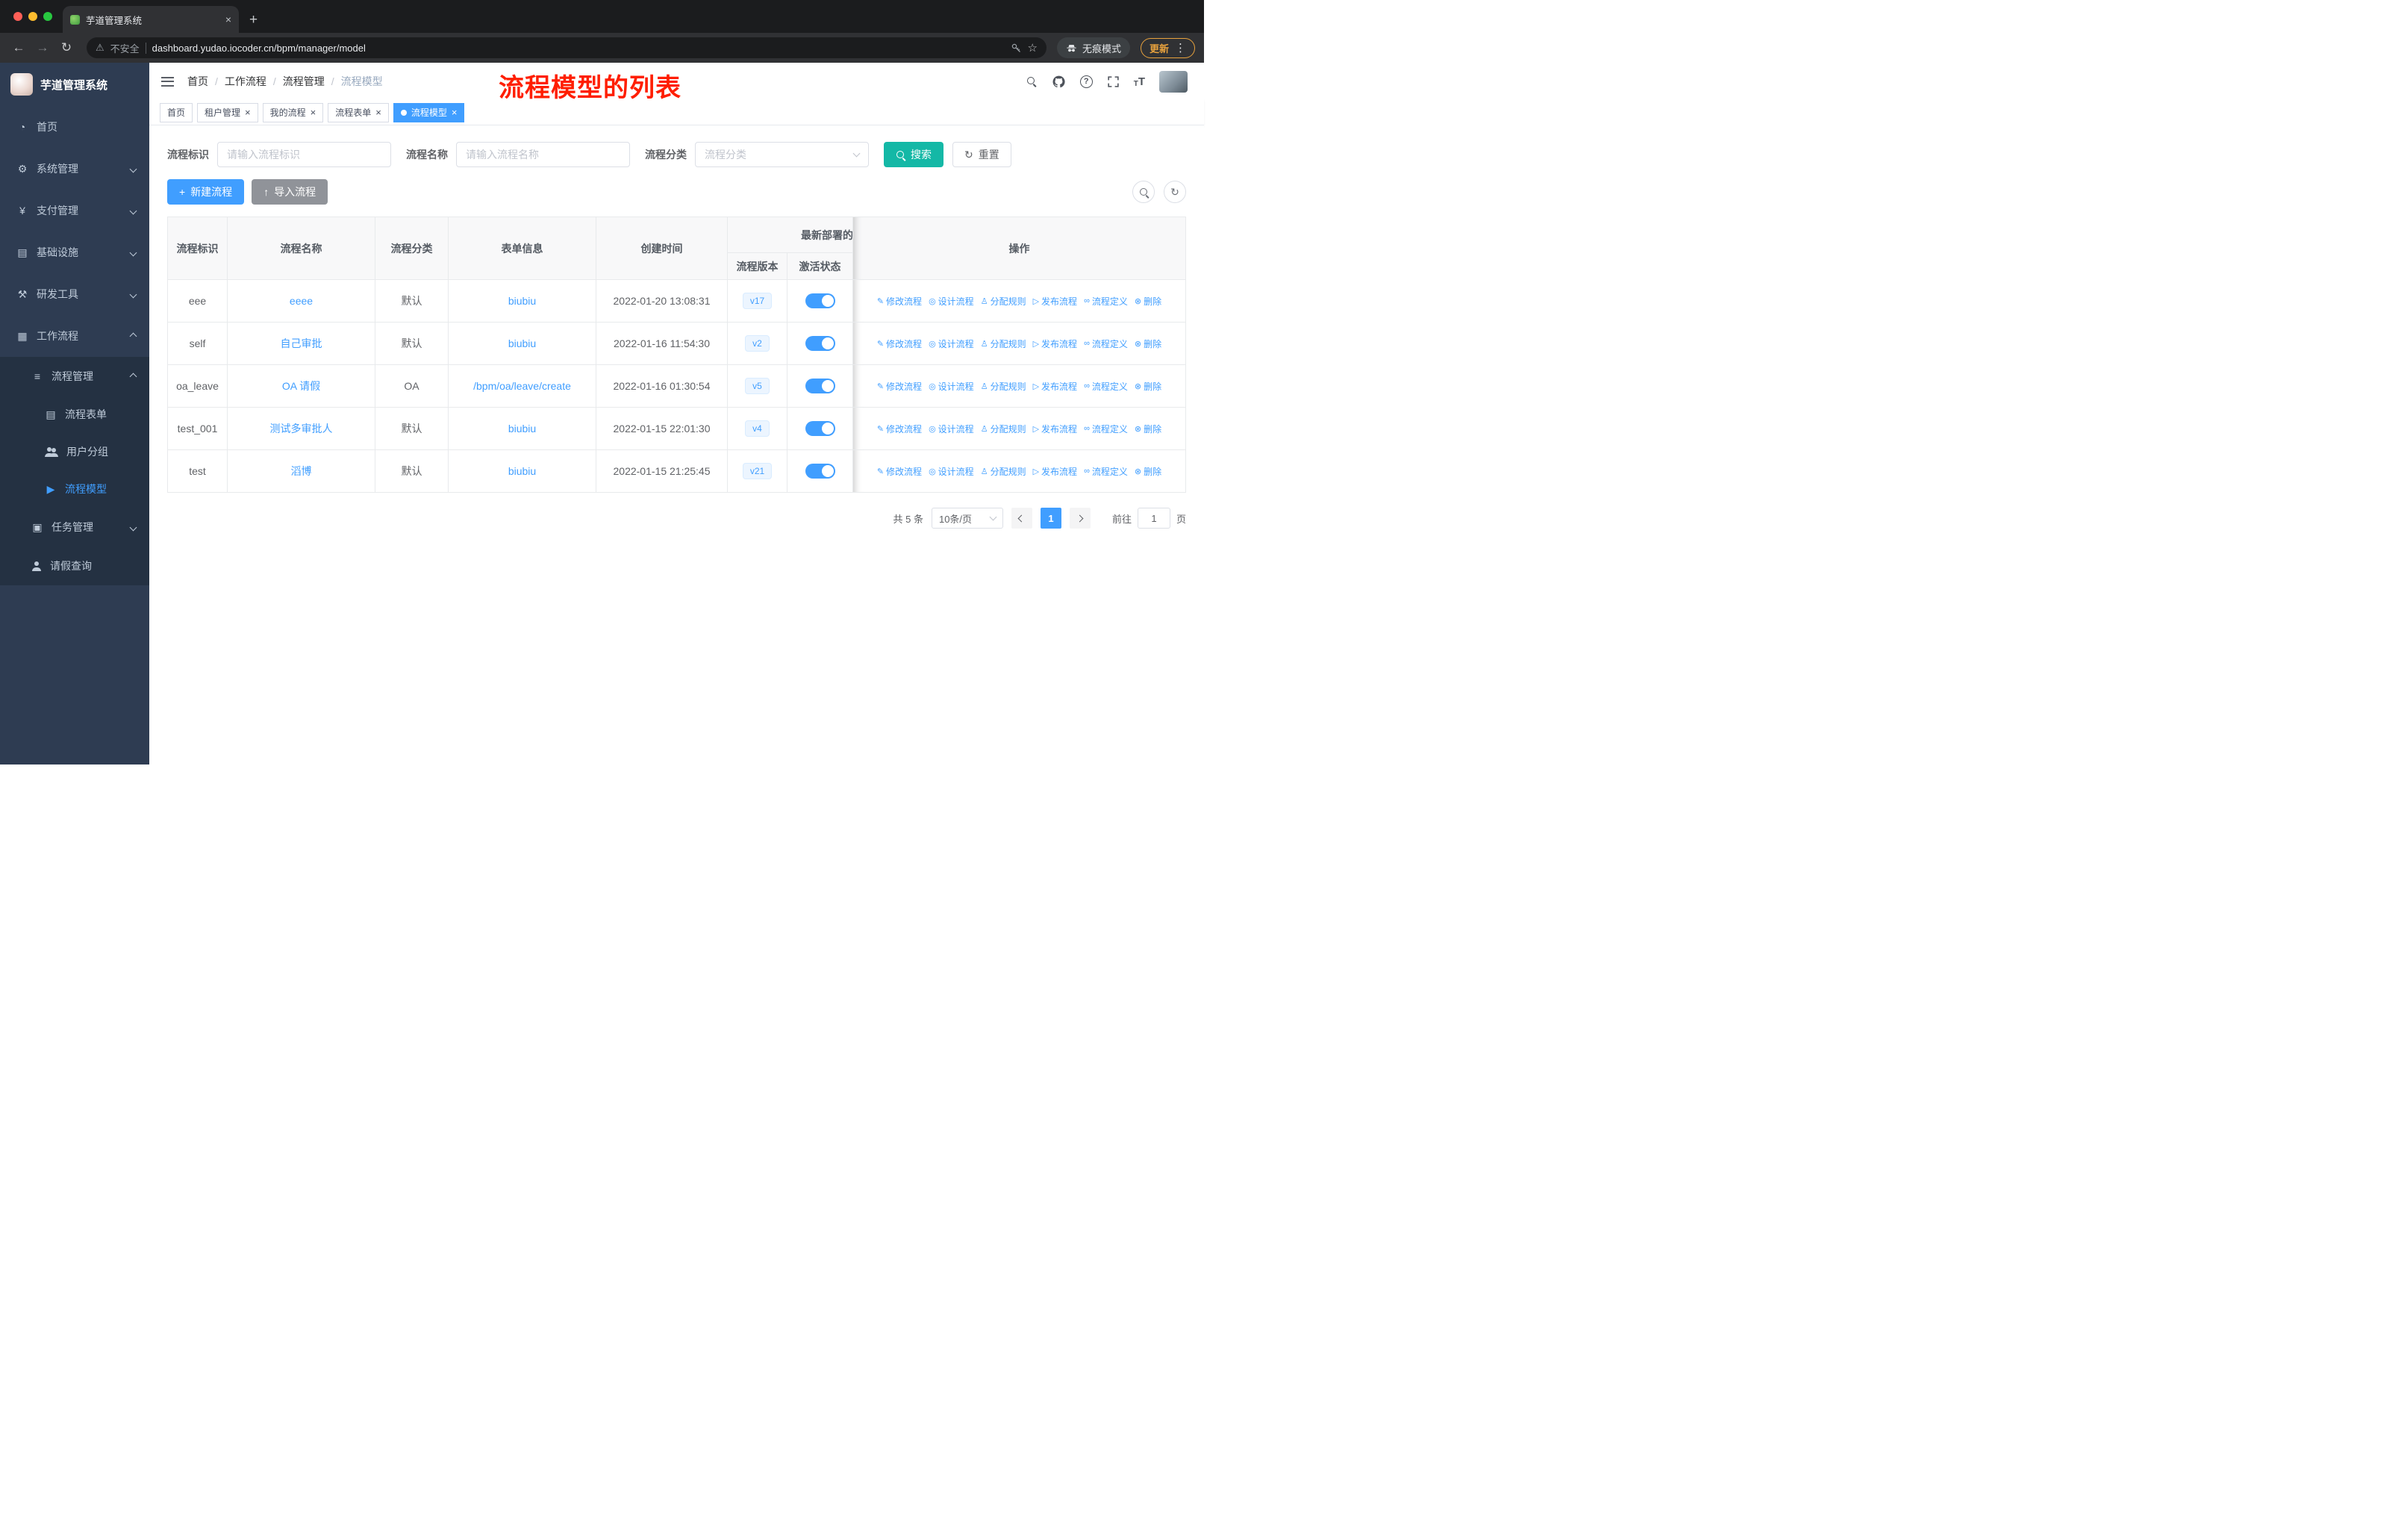  Describe the element at coordinates (245, 82) in the screenshot. I see `breadcrumb-item: 工作流程` at that location.